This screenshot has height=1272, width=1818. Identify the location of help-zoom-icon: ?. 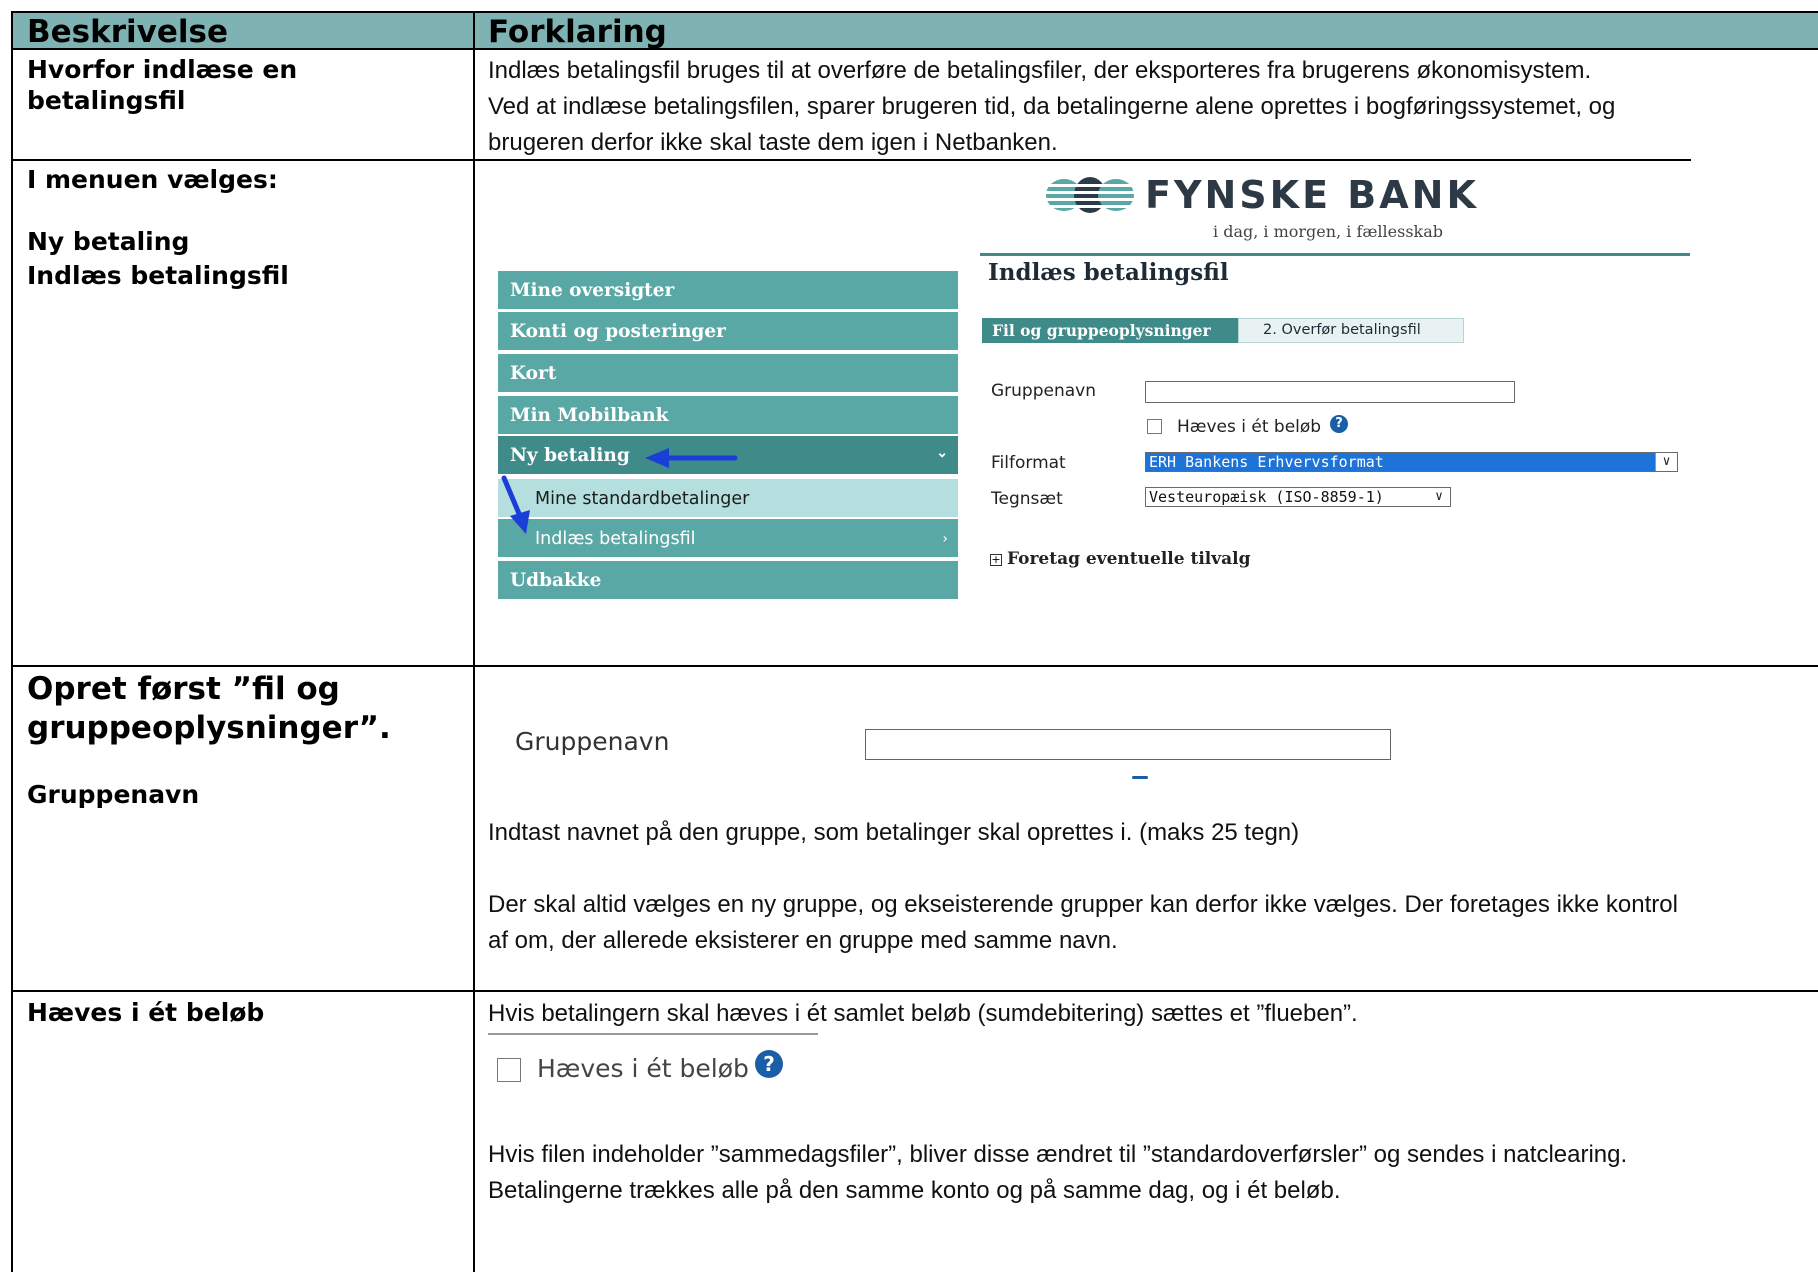
(769, 1064).